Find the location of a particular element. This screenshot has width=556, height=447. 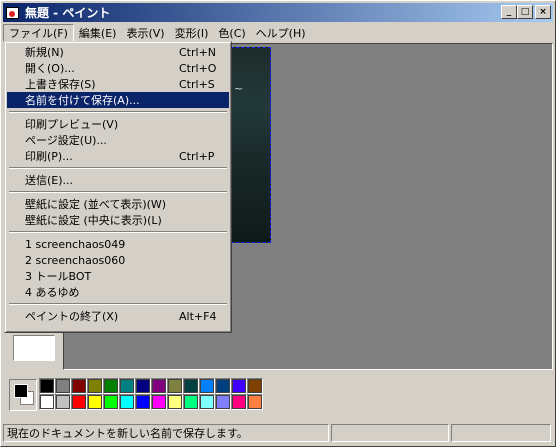

file-menu-item: 2 screenchaos060 is located at coordinates (118, 260).